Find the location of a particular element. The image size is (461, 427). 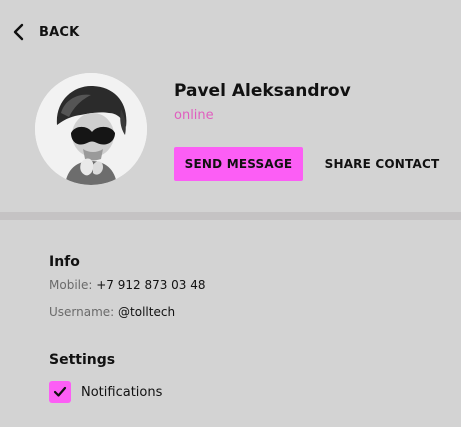

username-label: Username: is located at coordinates (82, 312).